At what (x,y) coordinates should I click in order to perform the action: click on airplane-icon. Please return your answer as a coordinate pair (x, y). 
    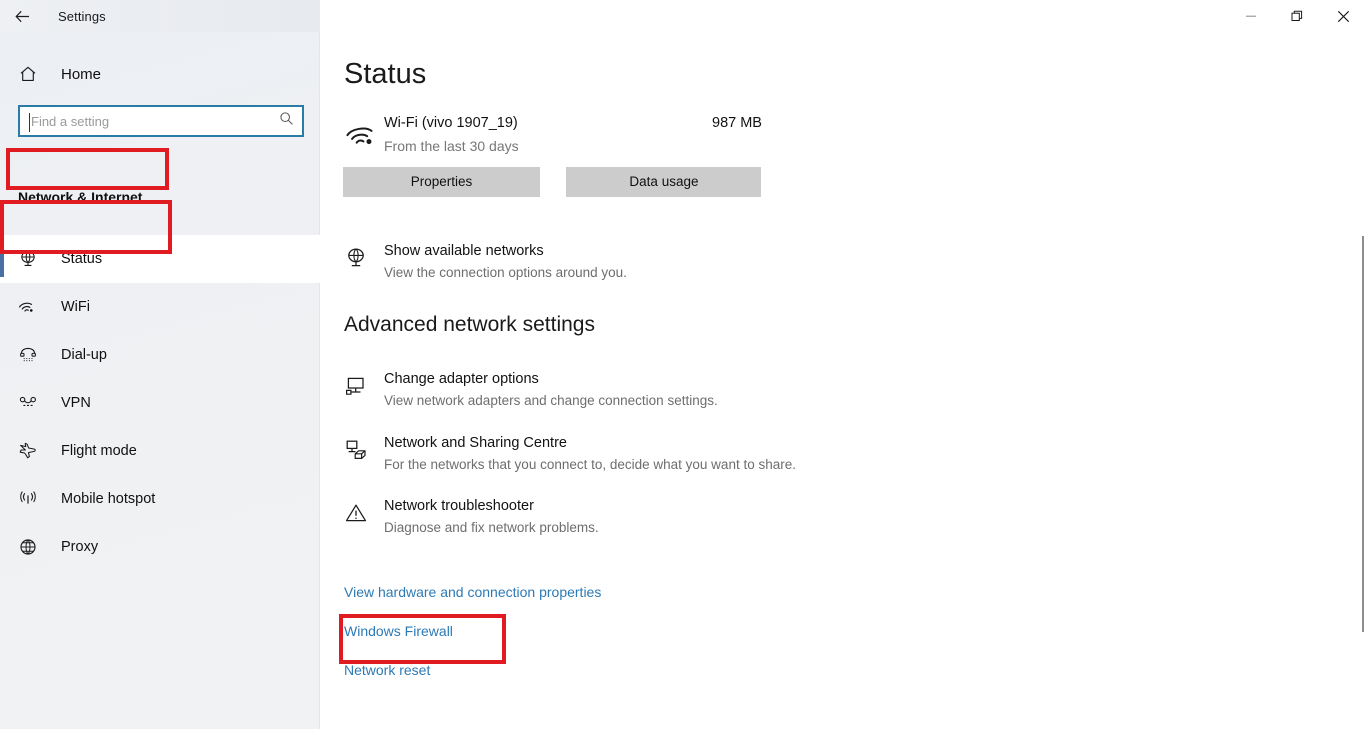
    Looking at the image, I should click on (31, 451).